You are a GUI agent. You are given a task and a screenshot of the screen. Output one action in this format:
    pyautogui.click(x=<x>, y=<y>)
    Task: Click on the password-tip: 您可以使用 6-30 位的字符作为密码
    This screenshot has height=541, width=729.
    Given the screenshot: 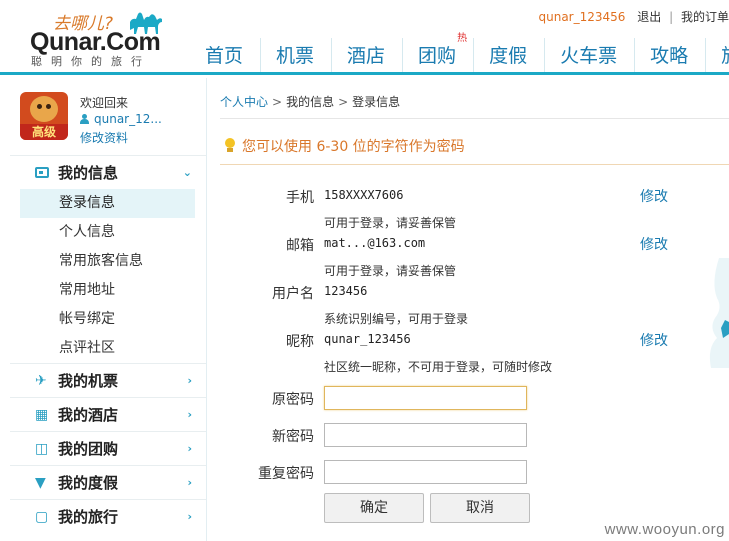 What is the action you would take?
    pyautogui.click(x=344, y=146)
    